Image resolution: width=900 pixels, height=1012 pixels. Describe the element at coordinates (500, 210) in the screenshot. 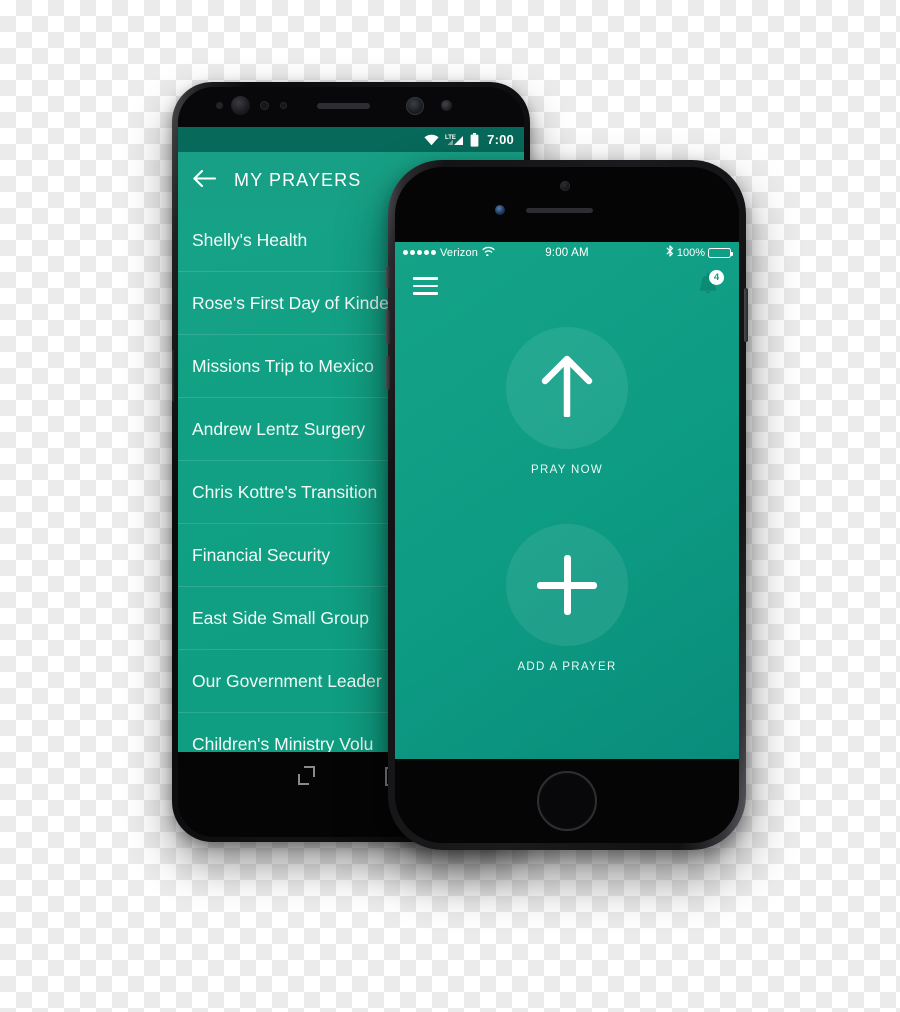

I see `iphone-front-camera-icon` at that location.